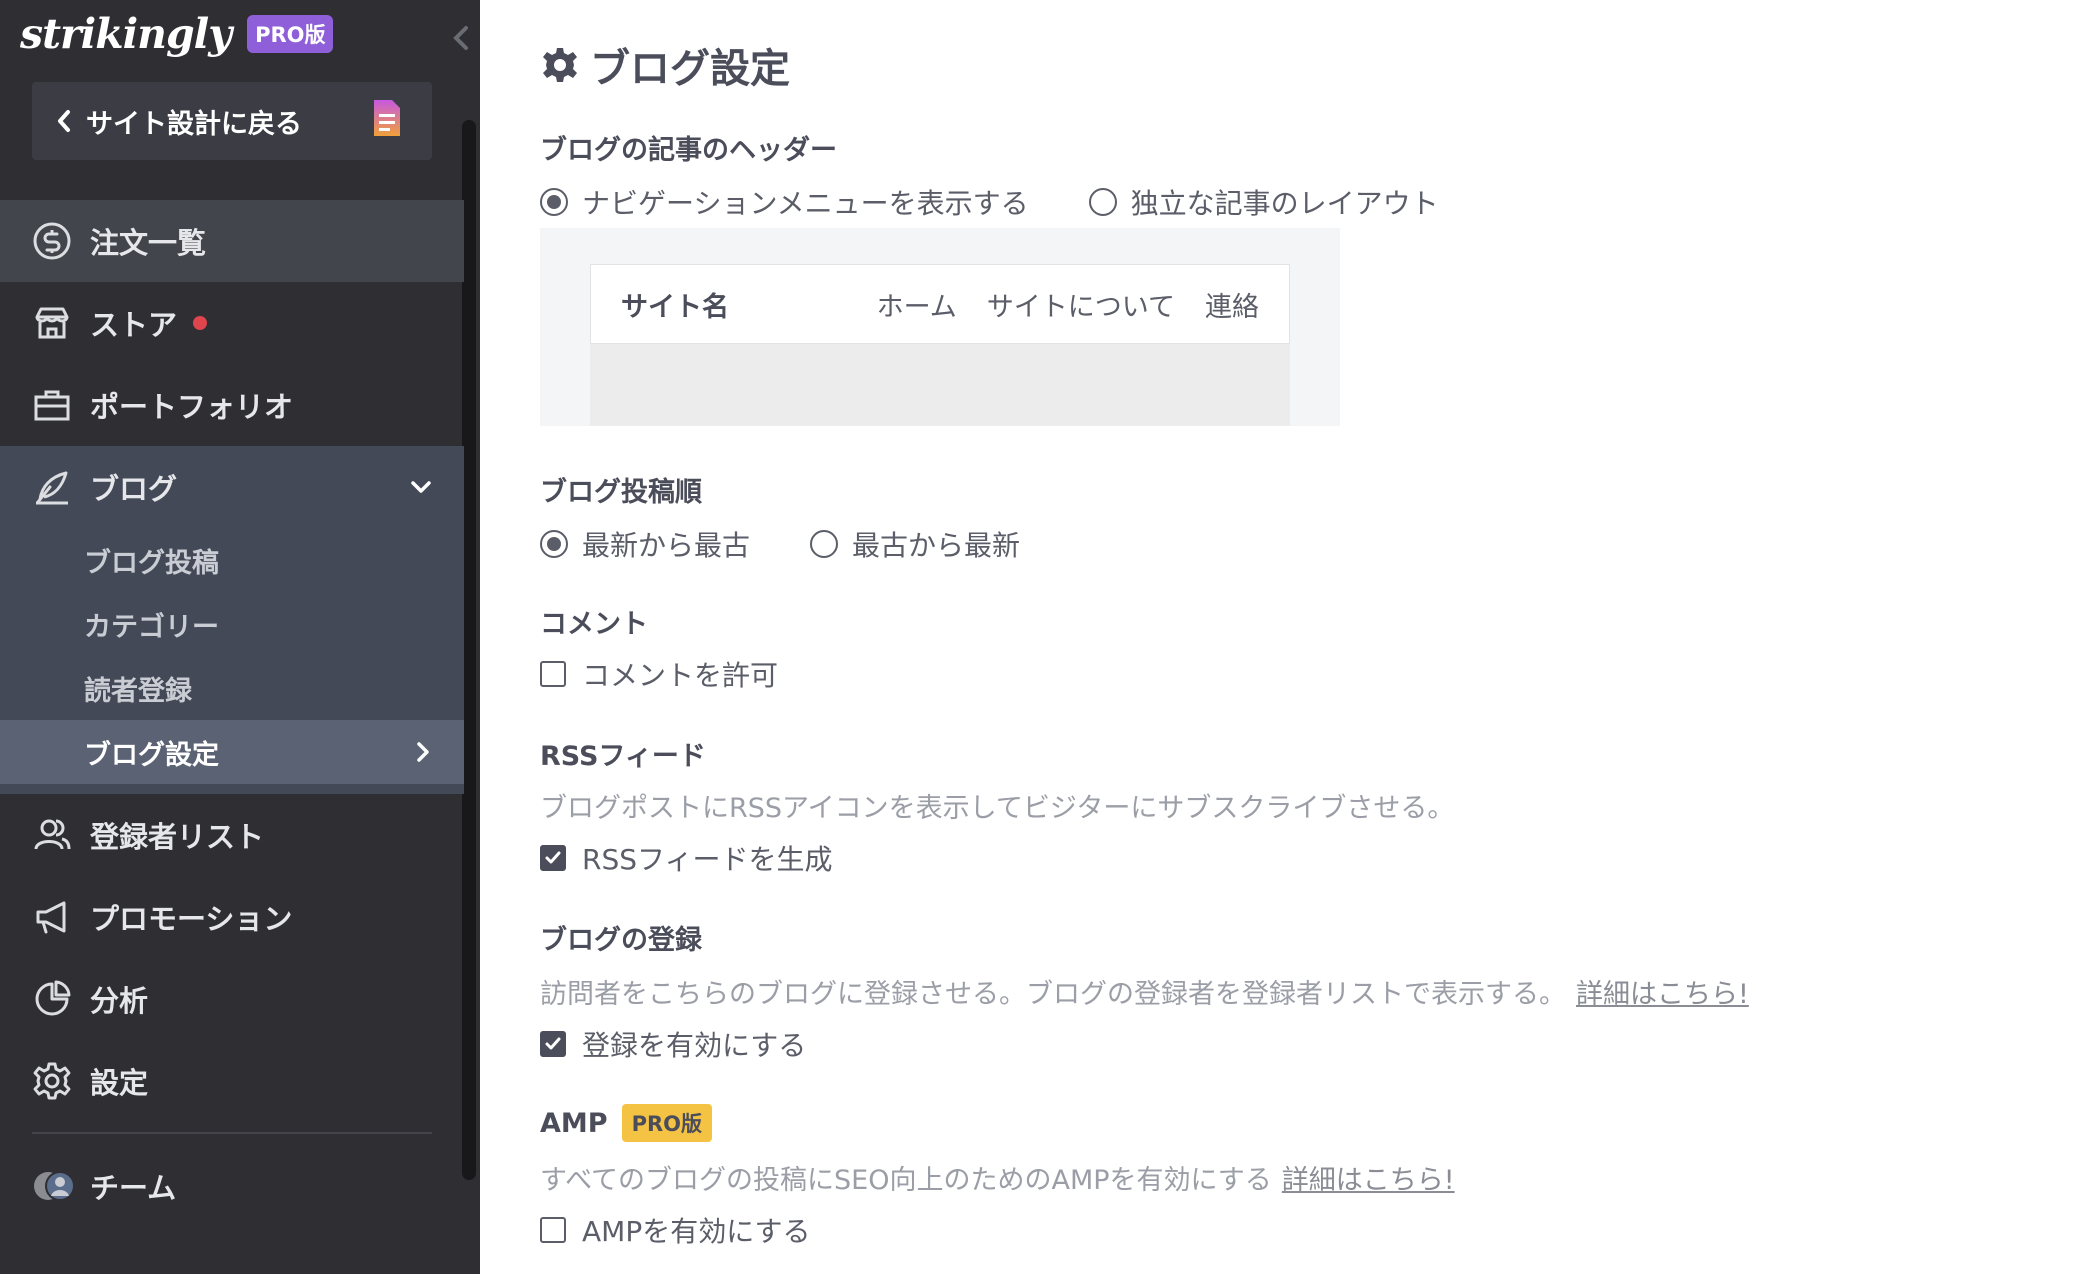 The image size is (2096, 1274). I want to click on users-icon, so click(52, 834).